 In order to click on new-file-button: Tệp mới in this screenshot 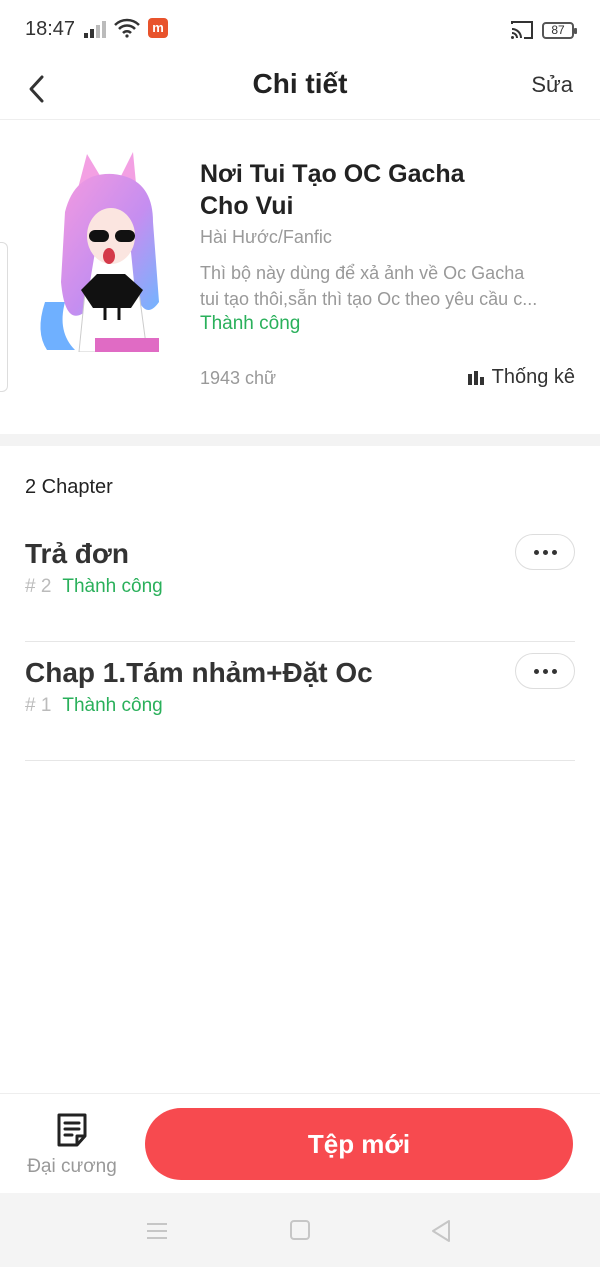, I will do `click(359, 1144)`.